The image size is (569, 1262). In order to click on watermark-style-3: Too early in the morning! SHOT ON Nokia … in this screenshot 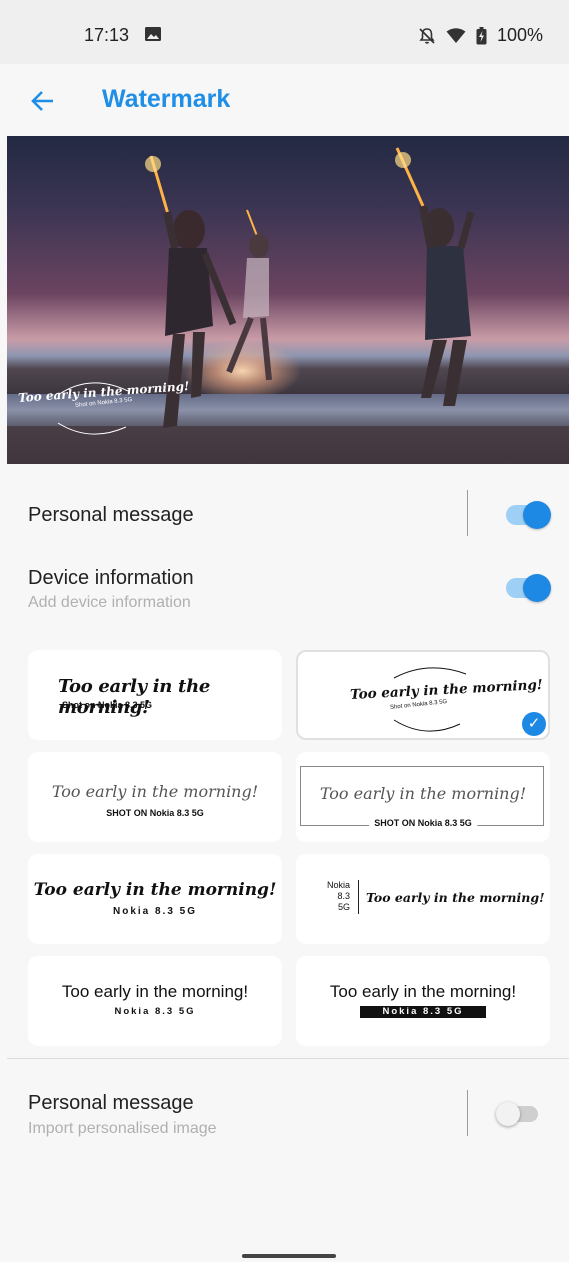, I will do `click(155, 797)`.